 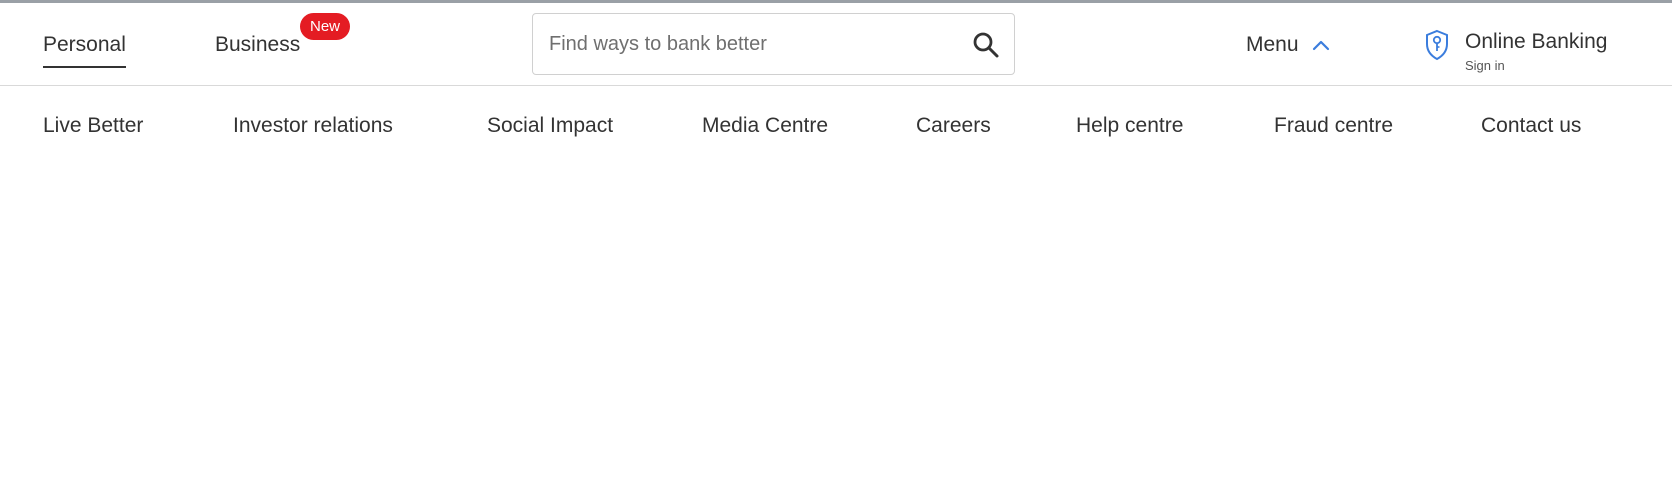 What do you see at coordinates (1531, 126) in the screenshot?
I see `nav-contact-us: Contact us` at bounding box center [1531, 126].